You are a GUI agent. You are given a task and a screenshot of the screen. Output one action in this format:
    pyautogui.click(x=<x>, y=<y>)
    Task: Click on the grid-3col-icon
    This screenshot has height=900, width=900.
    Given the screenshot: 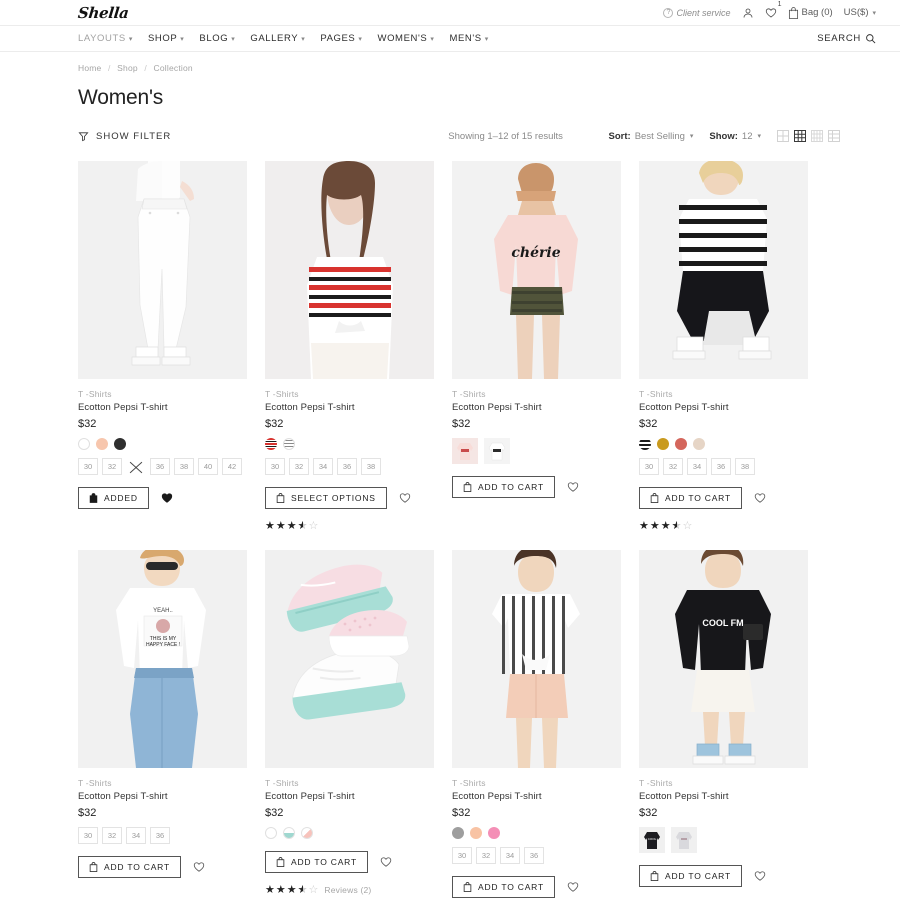 What is the action you would take?
    pyautogui.click(x=800, y=136)
    